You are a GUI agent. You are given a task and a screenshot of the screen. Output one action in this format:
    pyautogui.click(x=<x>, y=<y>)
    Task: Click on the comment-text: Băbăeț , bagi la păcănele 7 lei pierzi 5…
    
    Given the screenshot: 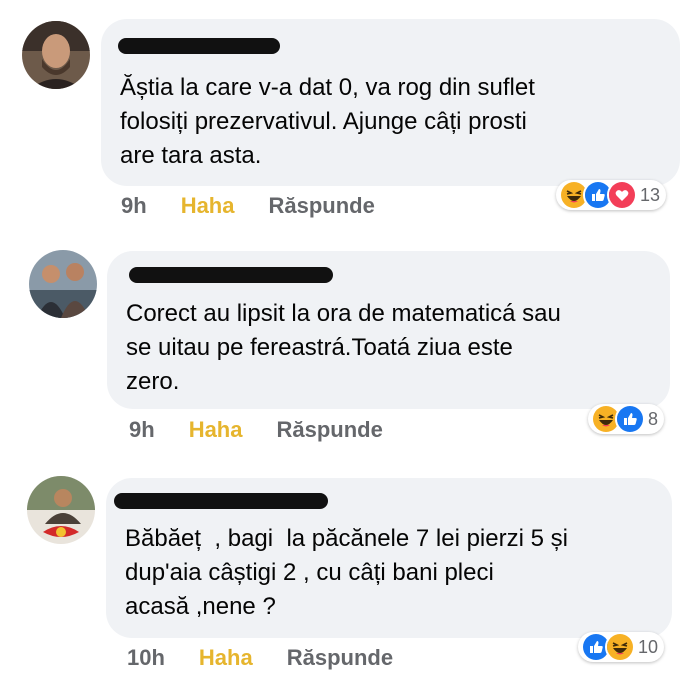 What is the action you would take?
    pyautogui.click(x=346, y=572)
    